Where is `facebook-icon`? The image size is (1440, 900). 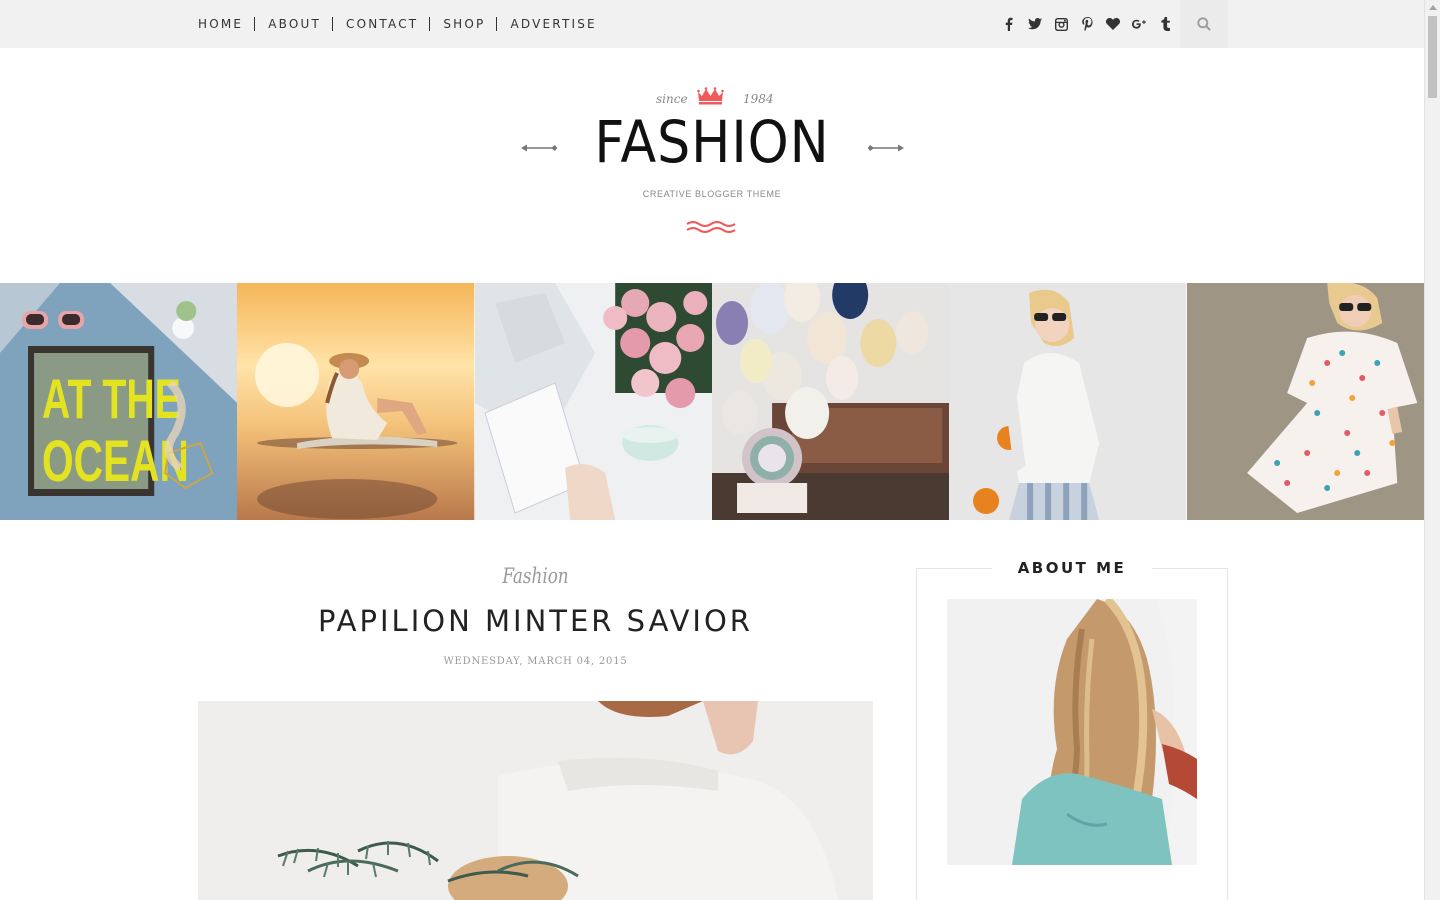
facebook-icon is located at coordinates (1009, 24).